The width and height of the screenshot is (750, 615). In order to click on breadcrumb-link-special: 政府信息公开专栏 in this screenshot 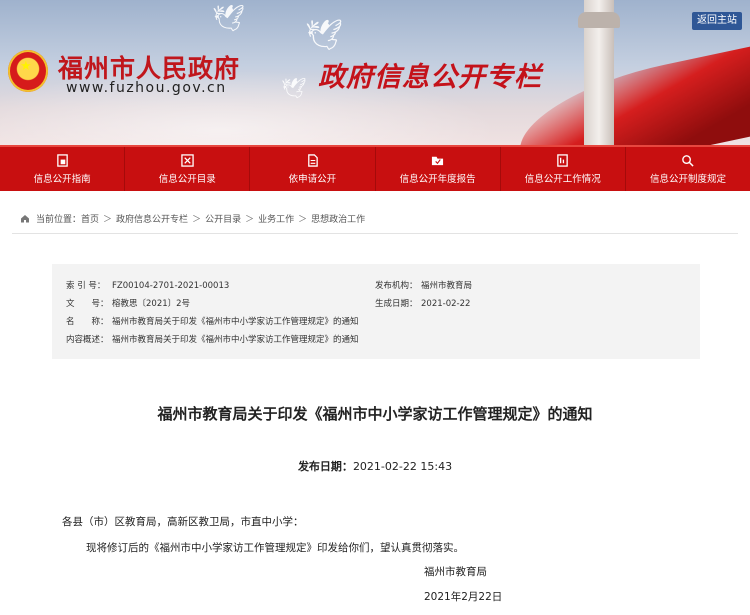, I will do `click(152, 218)`.